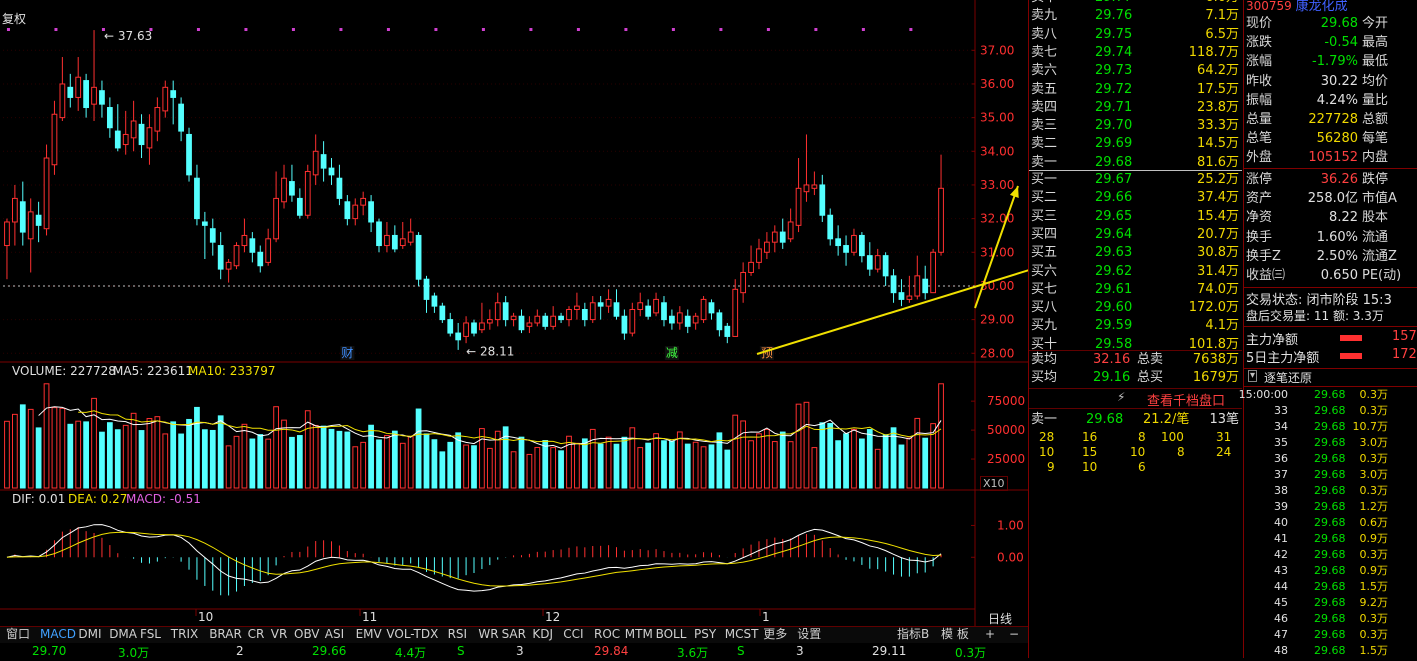 The height and width of the screenshot is (661, 1417). Describe the element at coordinates (607, 634) in the screenshot. I see `indicator-tab: ROC` at that location.